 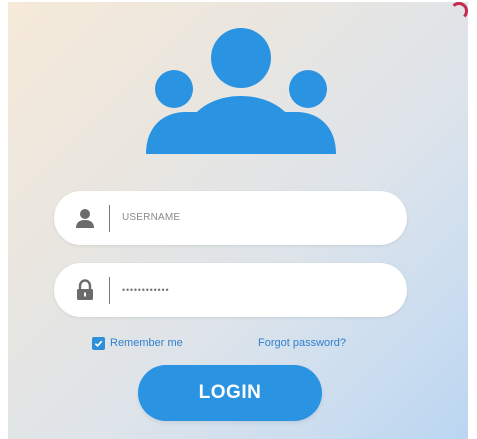 I want to click on lock-icon, so click(x=85, y=289).